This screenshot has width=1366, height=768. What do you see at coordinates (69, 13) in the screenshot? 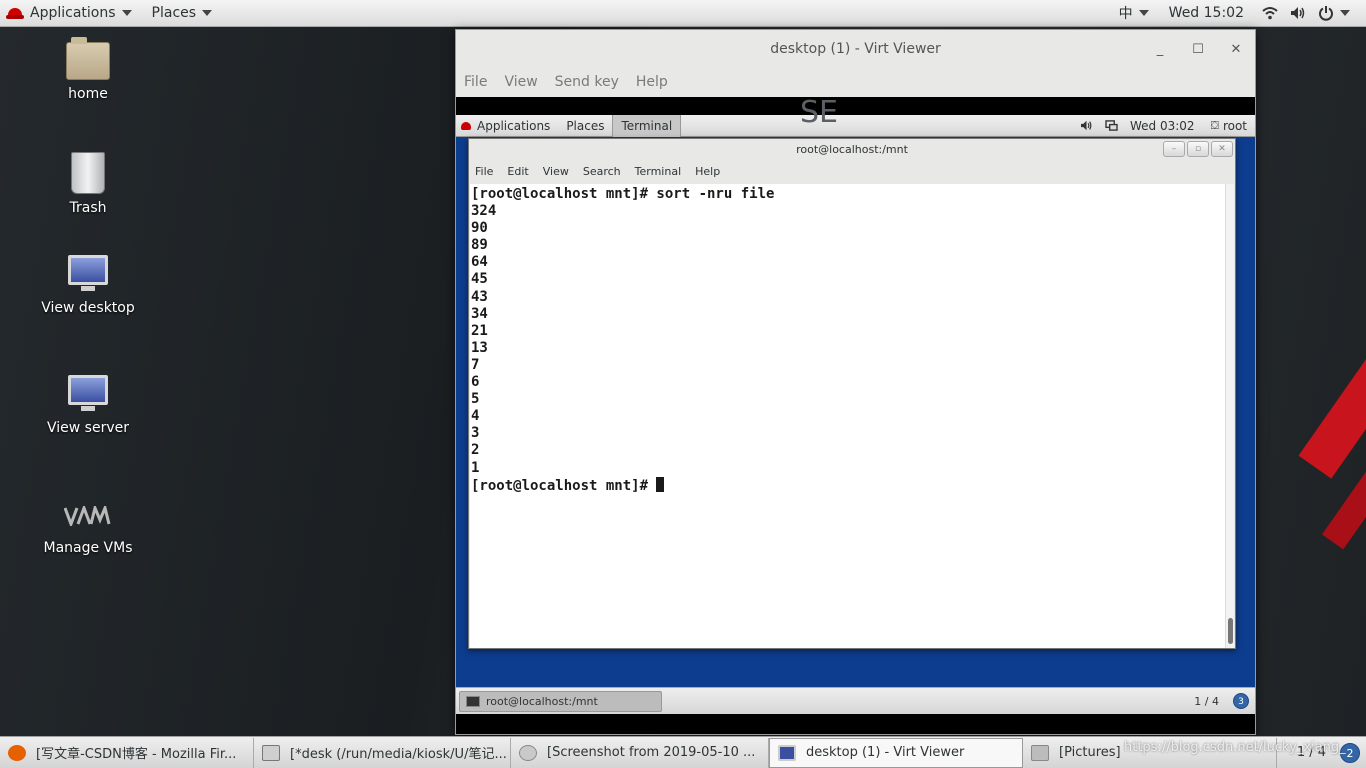
I see `applications-menu: Applications` at bounding box center [69, 13].